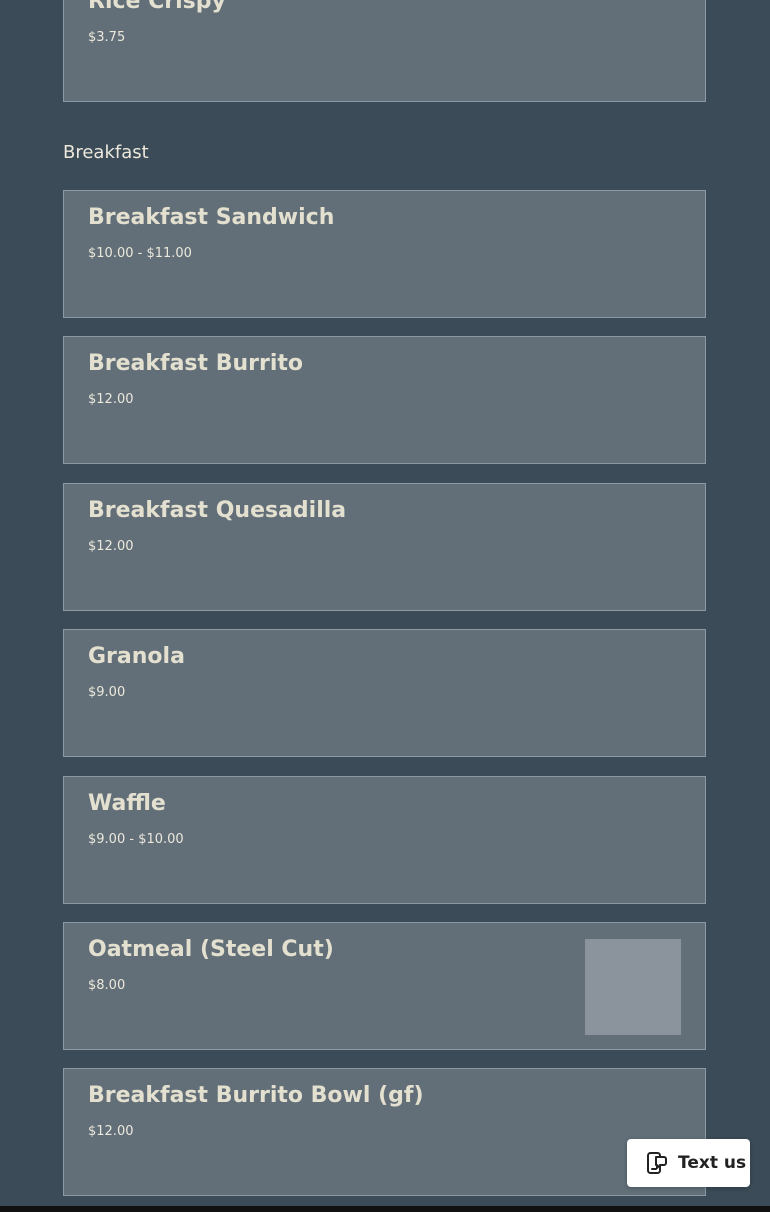 This screenshot has height=1212, width=770. I want to click on menu-item-name: Breakfast Quesadilla, so click(217, 510).